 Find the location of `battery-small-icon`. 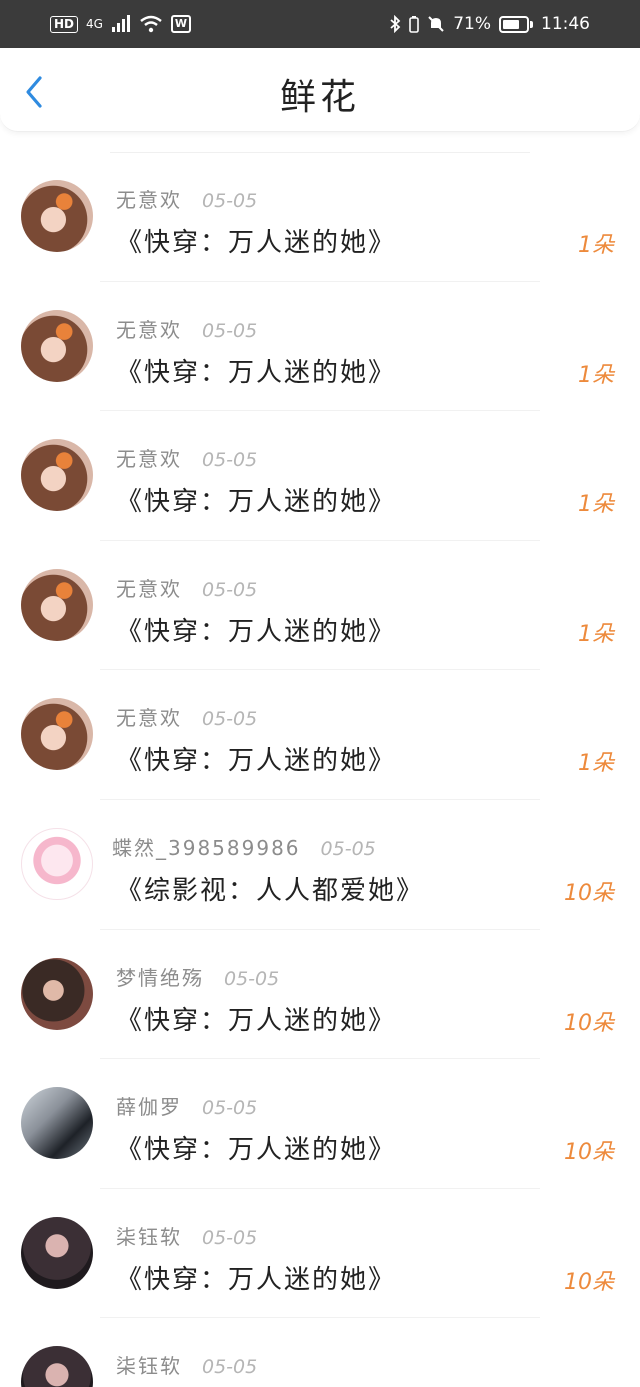

battery-small-icon is located at coordinates (414, 24).